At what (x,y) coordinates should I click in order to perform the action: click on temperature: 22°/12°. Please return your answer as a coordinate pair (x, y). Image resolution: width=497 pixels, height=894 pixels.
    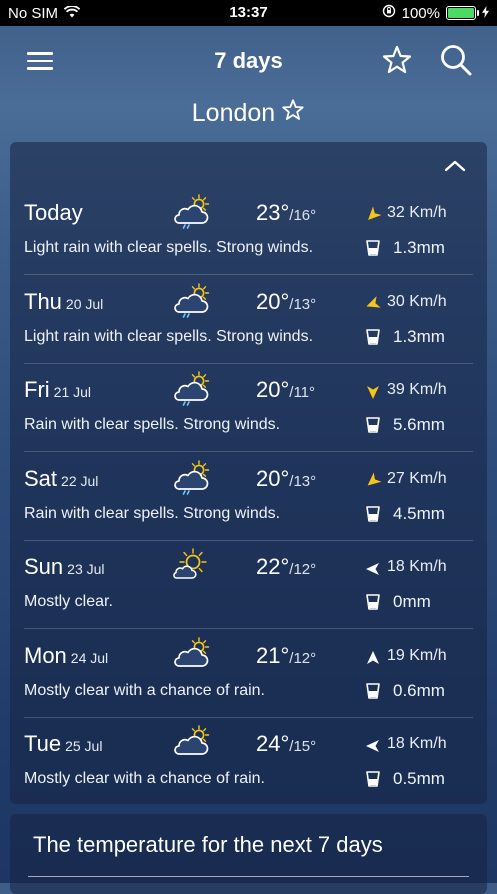
    Looking at the image, I should click on (286, 566).